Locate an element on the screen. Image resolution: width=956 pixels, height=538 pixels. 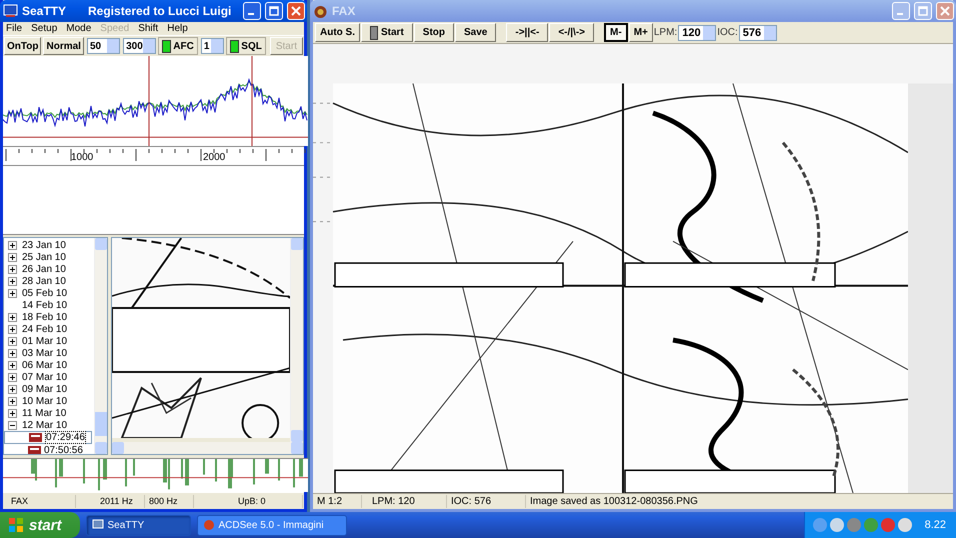
menu-item: Setup is located at coordinates (44, 28).